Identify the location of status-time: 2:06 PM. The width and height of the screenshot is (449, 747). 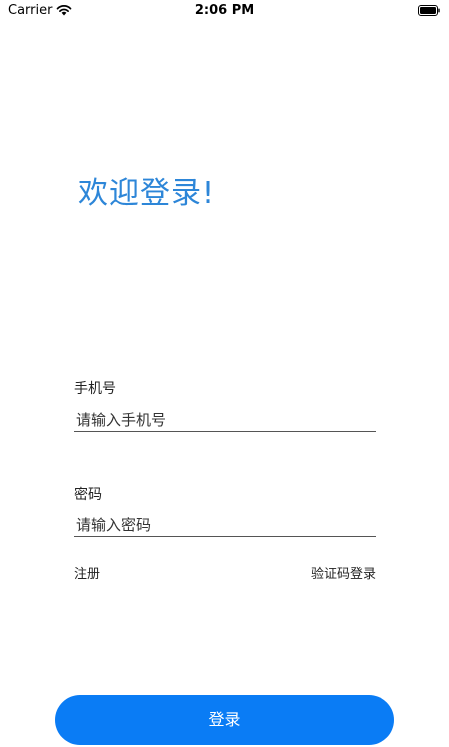
(224, 10).